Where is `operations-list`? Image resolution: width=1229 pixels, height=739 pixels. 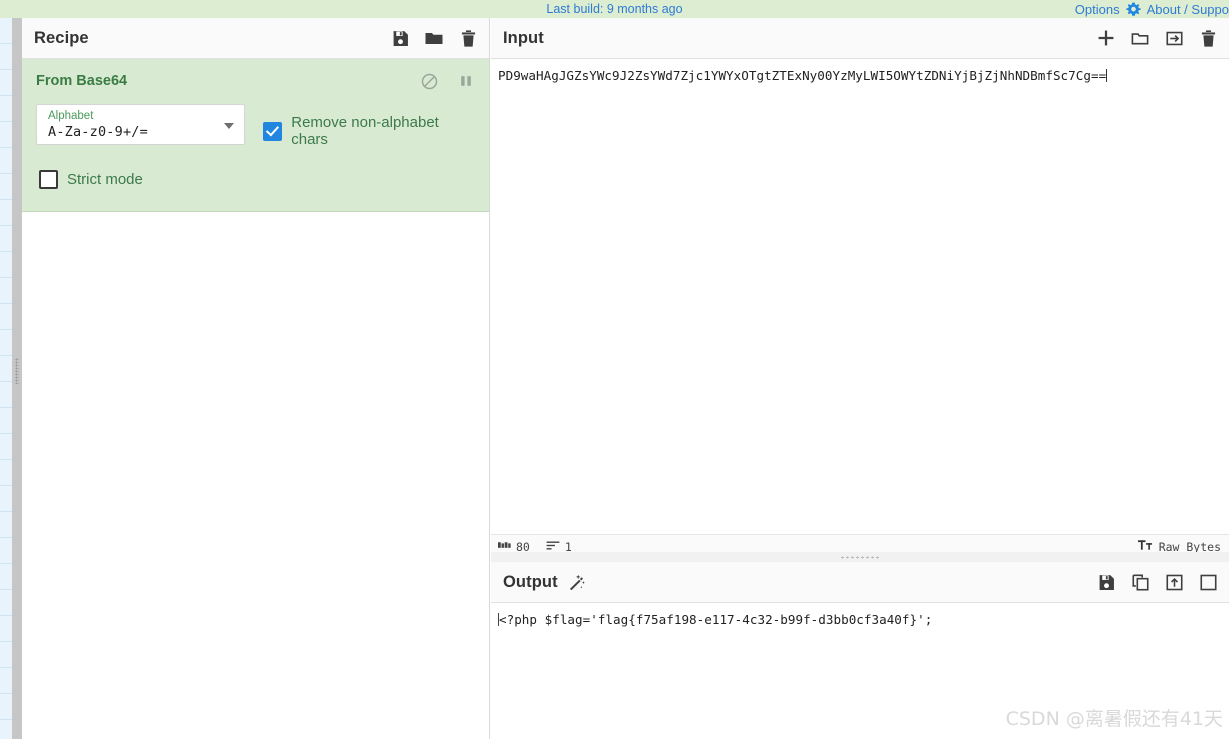
operations-list is located at coordinates (6, 378).